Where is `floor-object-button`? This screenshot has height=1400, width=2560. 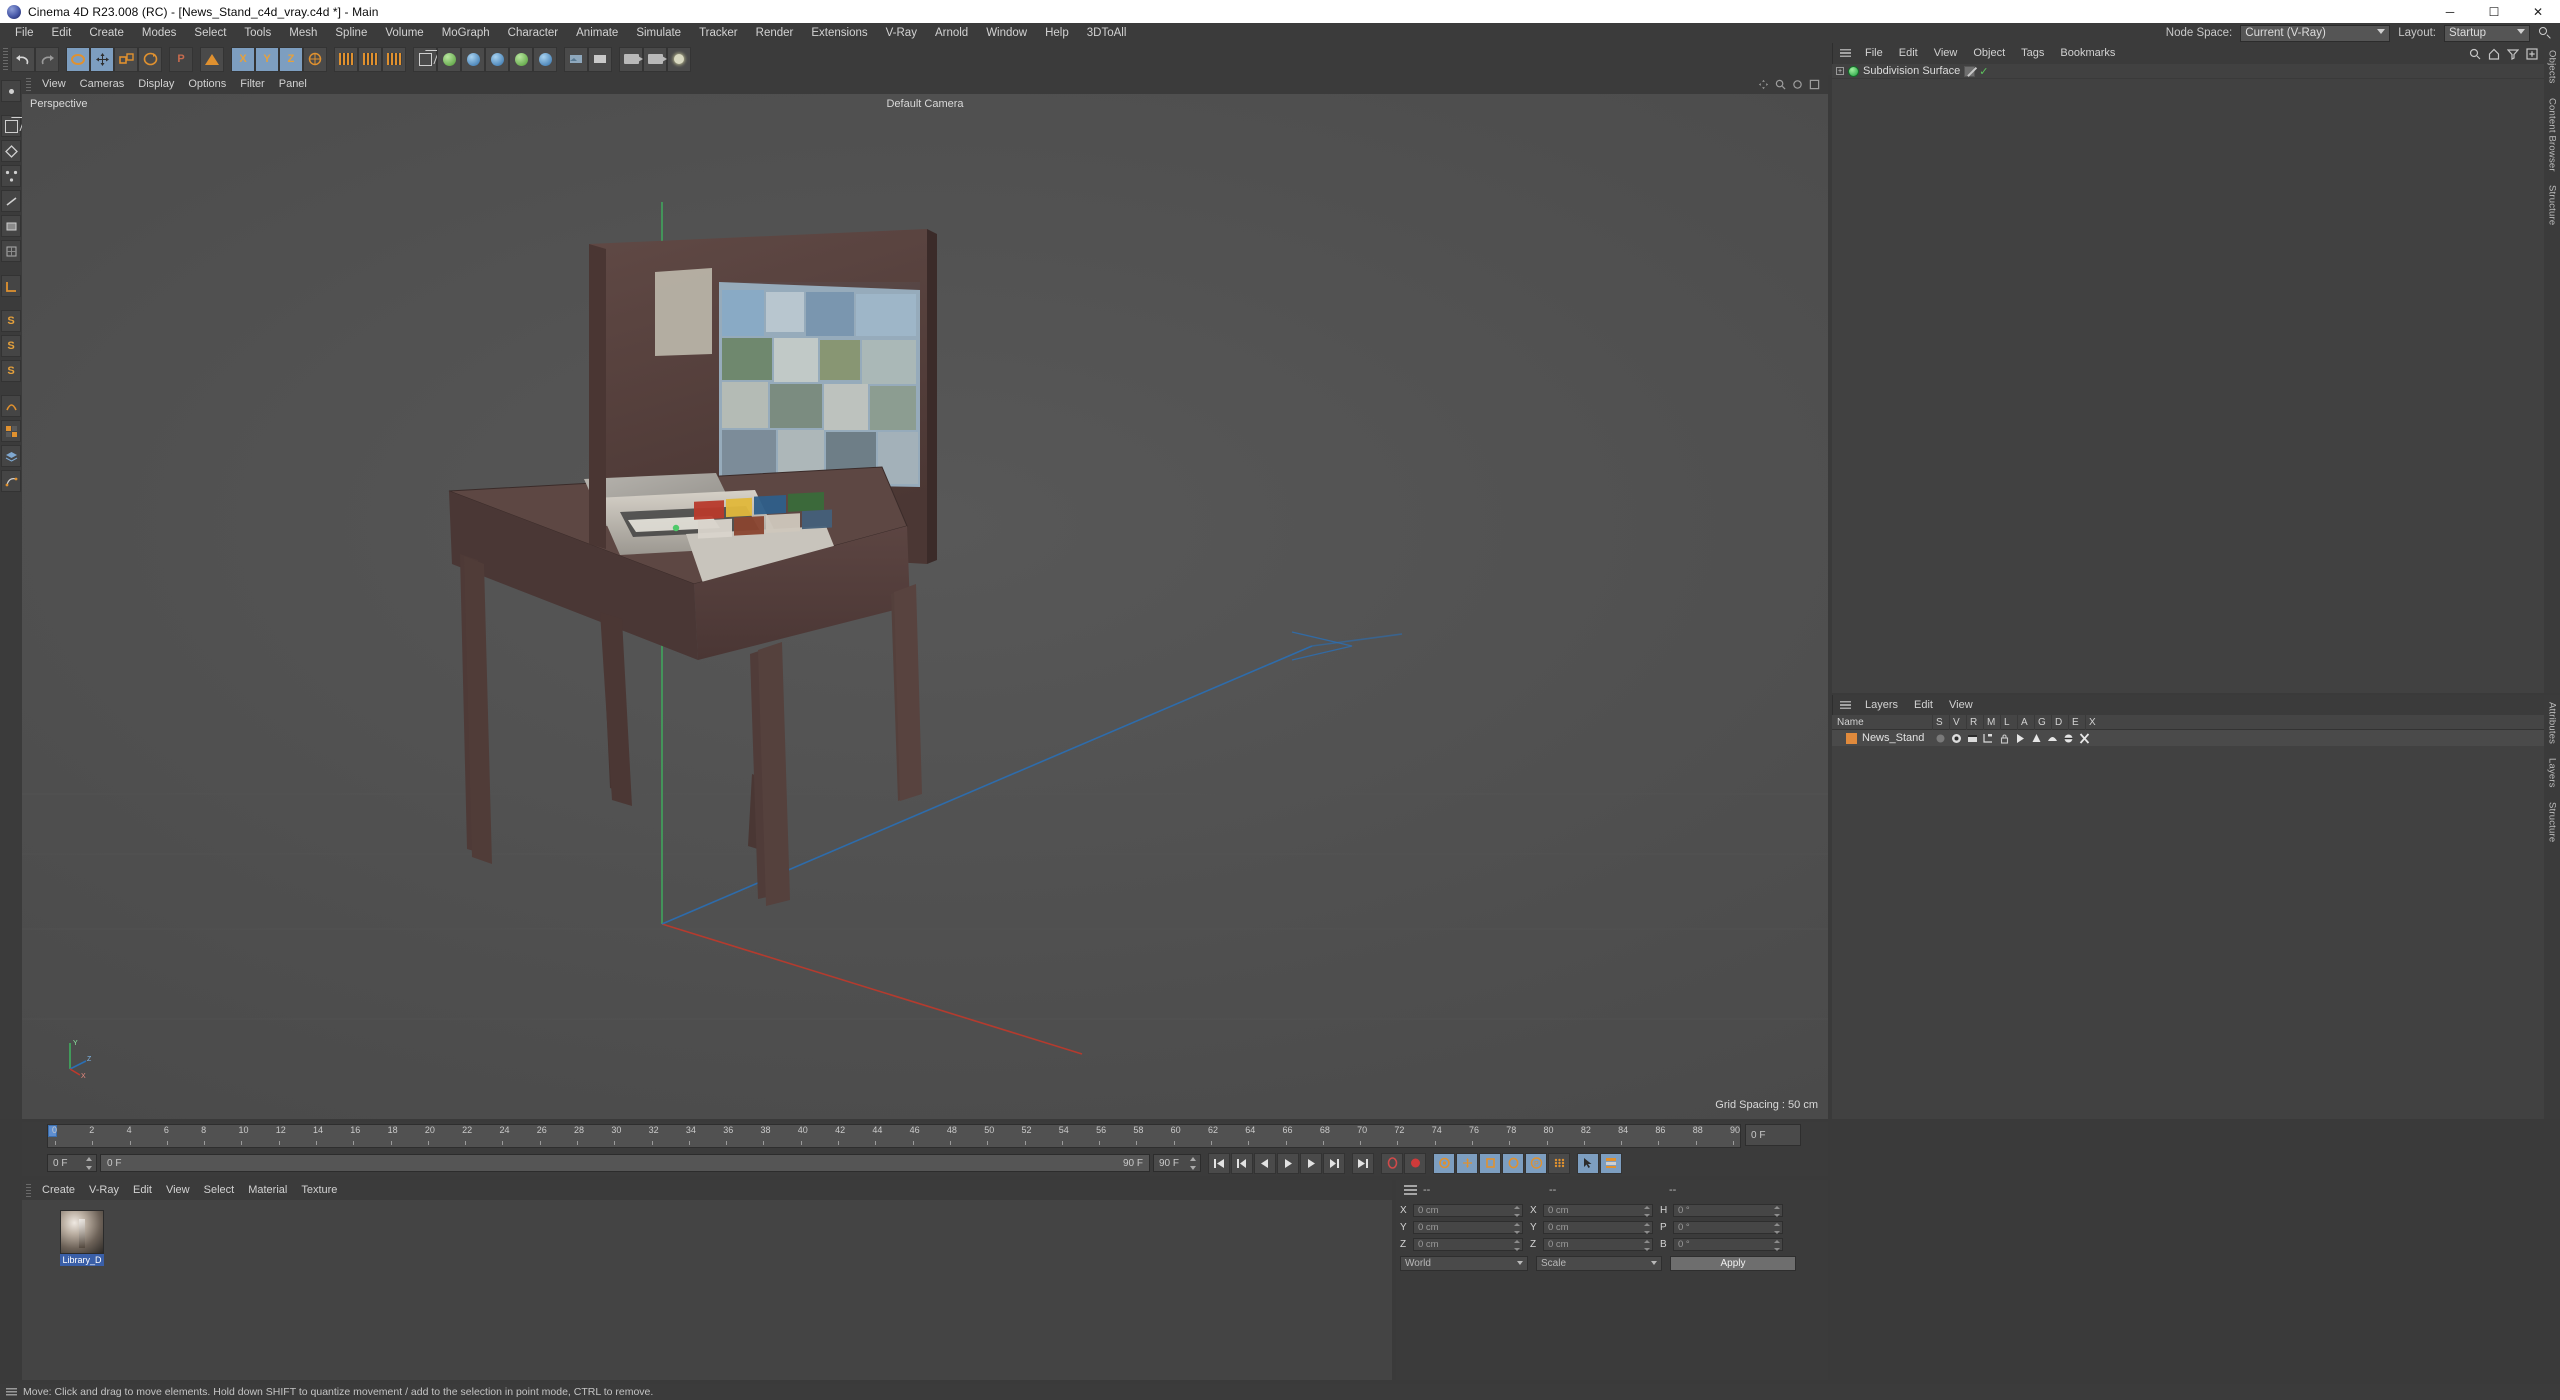 floor-object-button is located at coordinates (600, 59).